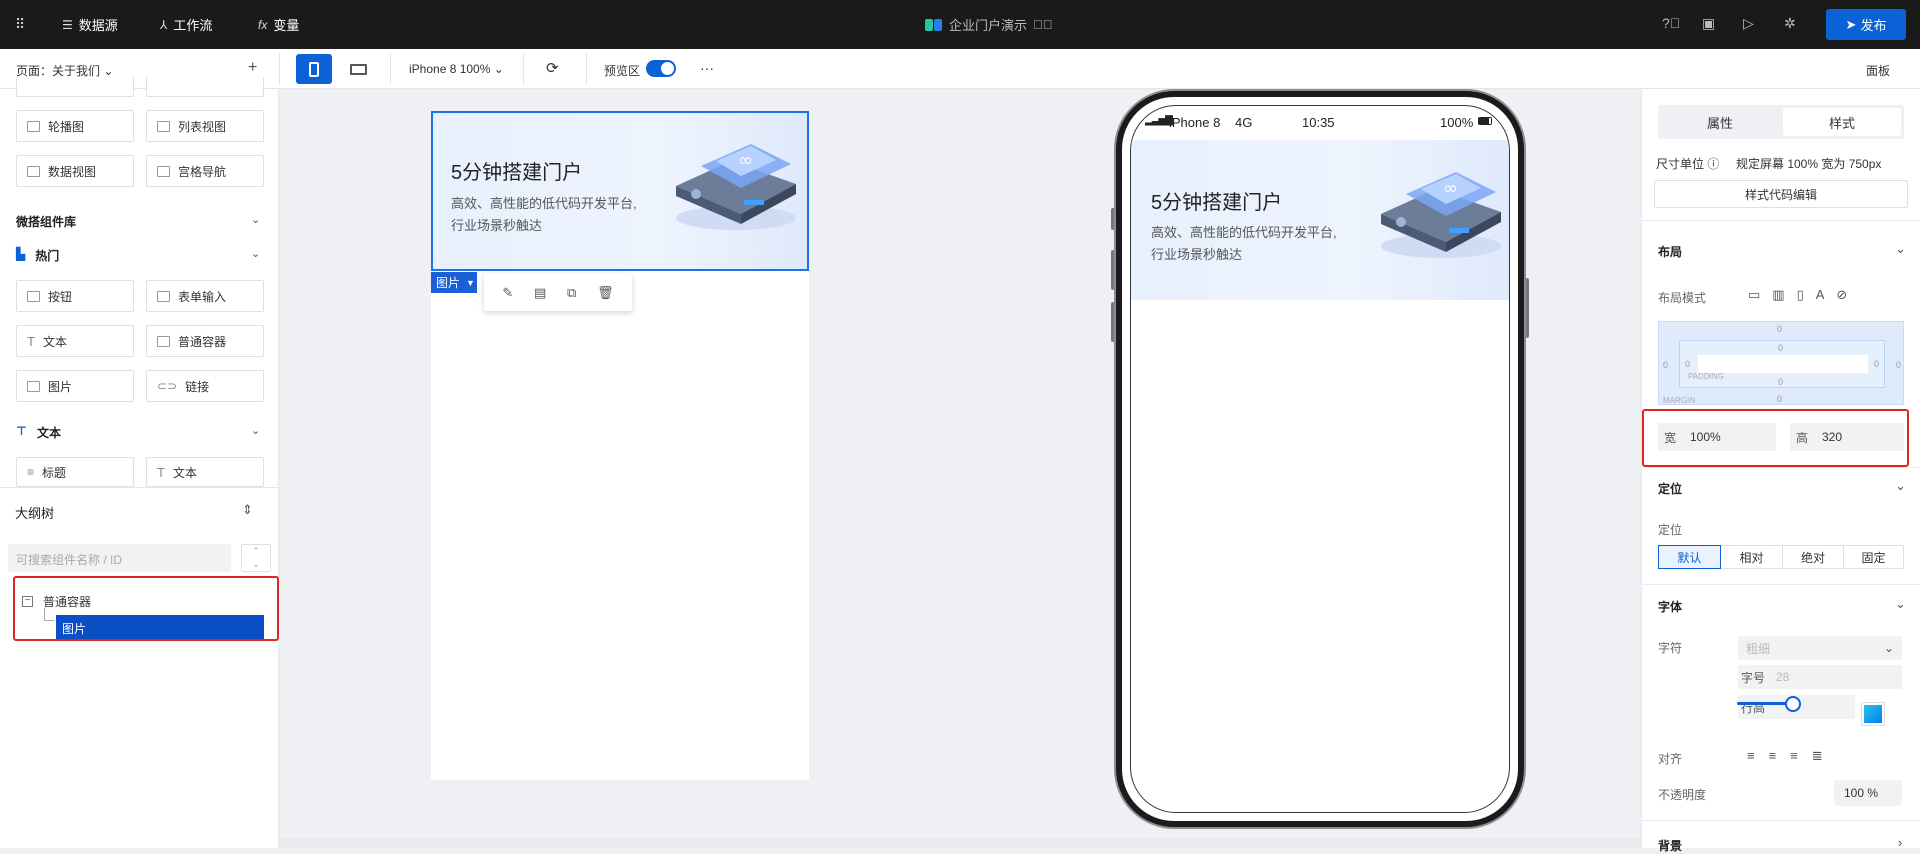  I want to click on height-field: 高 320, so click(1847, 437).